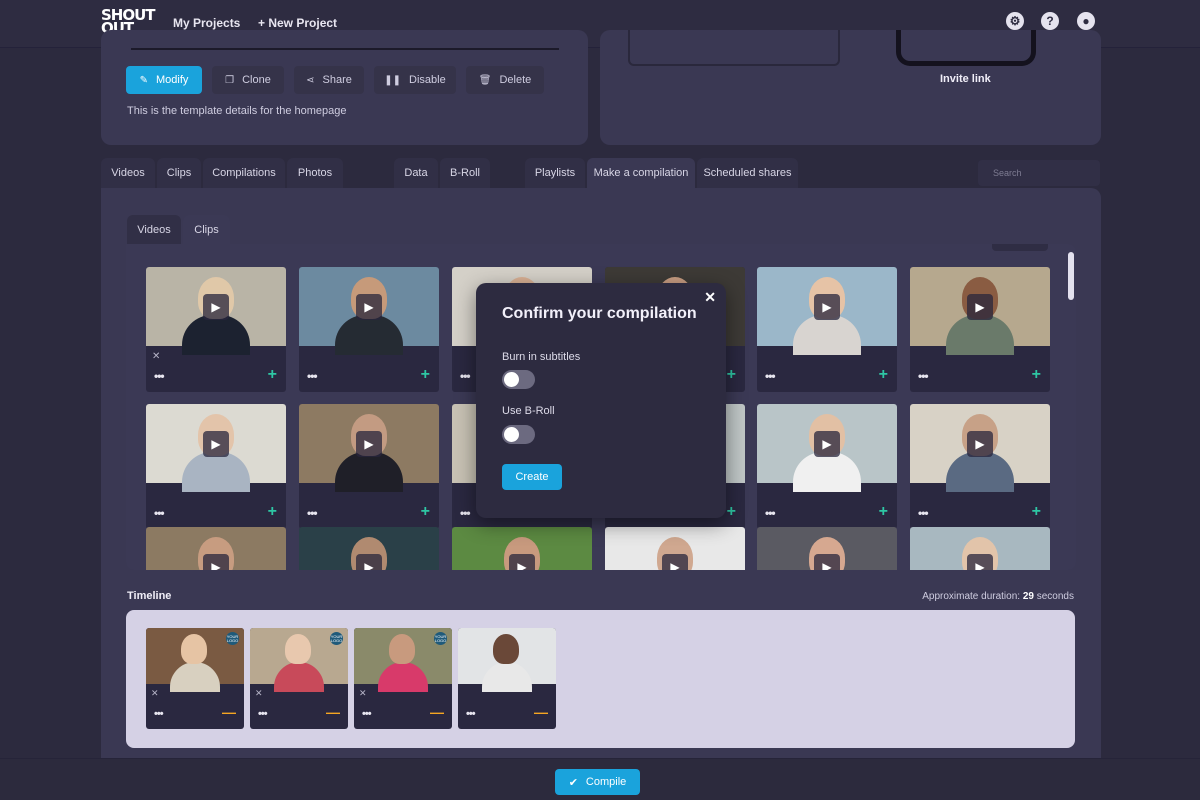 The image size is (1200, 800). I want to click on remove-icon: ✕, so click(156, 356).